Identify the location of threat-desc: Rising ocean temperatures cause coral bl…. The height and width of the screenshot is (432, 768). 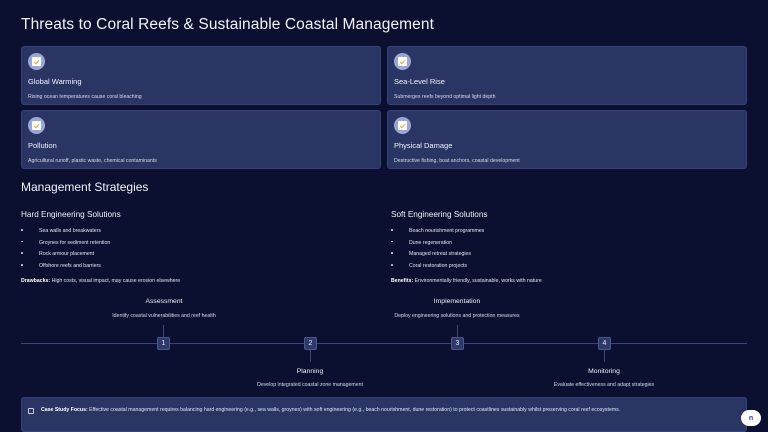
(85, 97).